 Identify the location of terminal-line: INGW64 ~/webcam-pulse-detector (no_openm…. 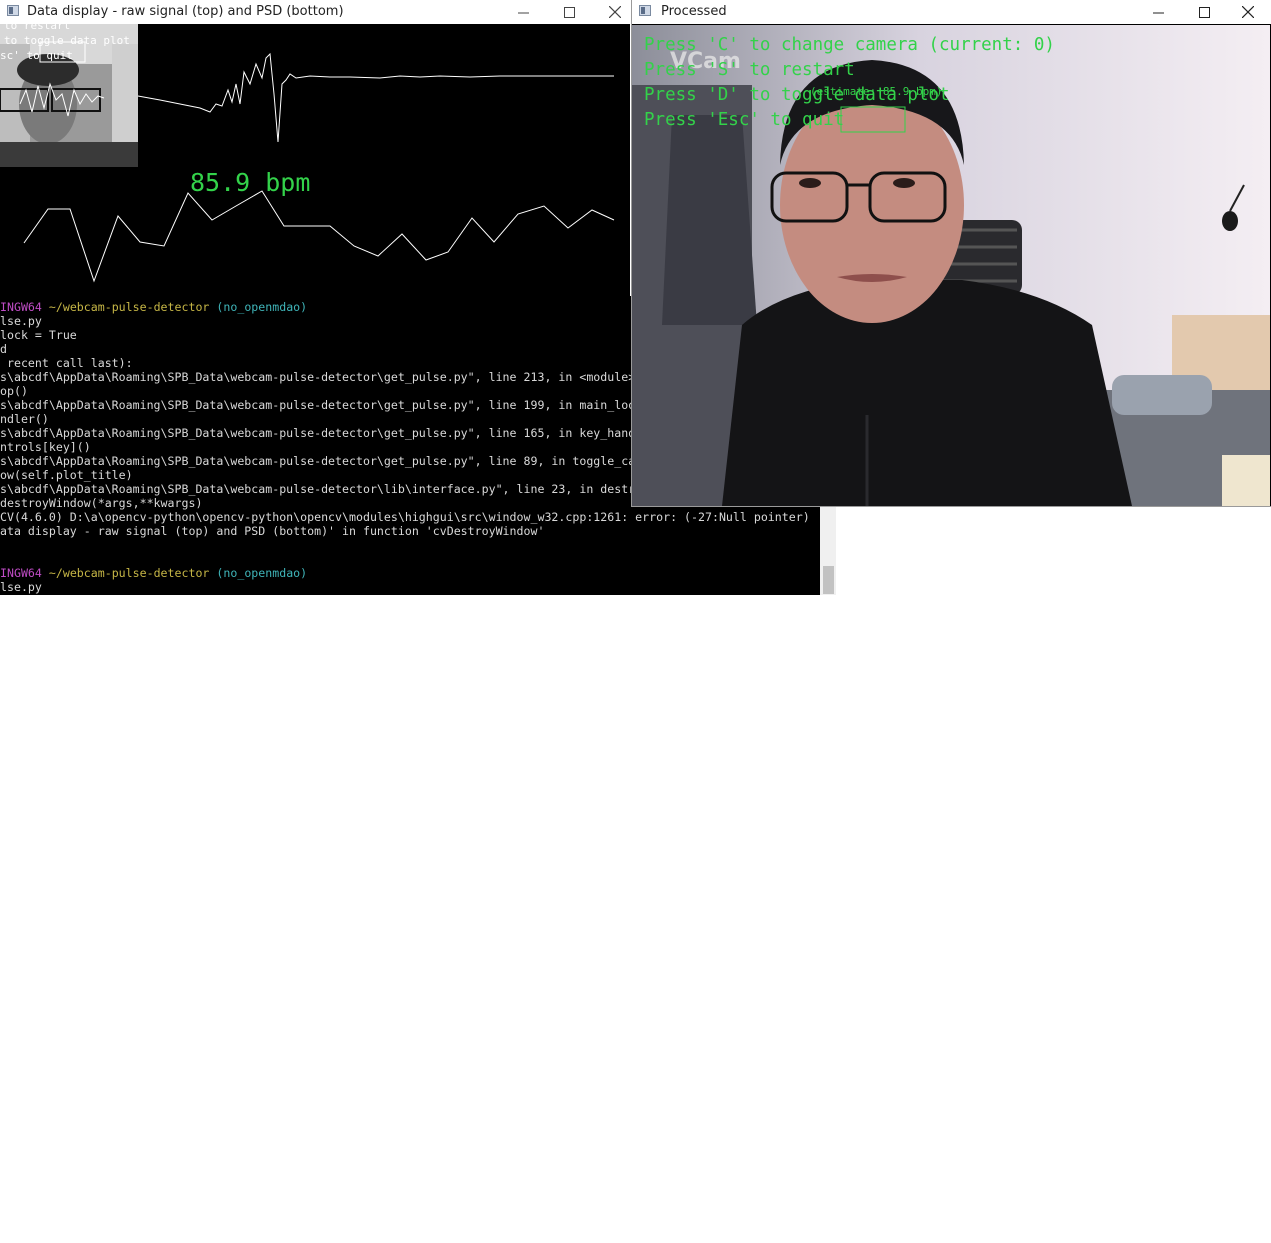
(405, 573).